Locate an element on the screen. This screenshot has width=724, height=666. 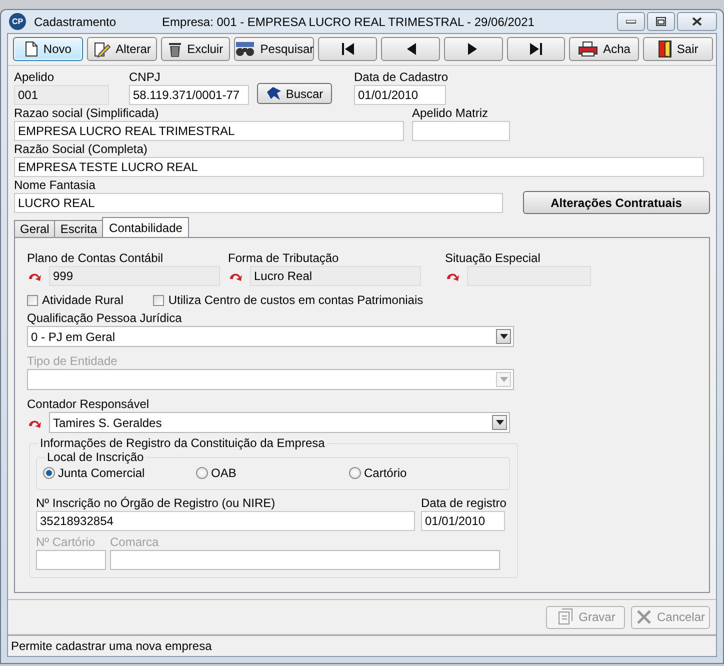
page-icon is located at coordinates (31, 49).